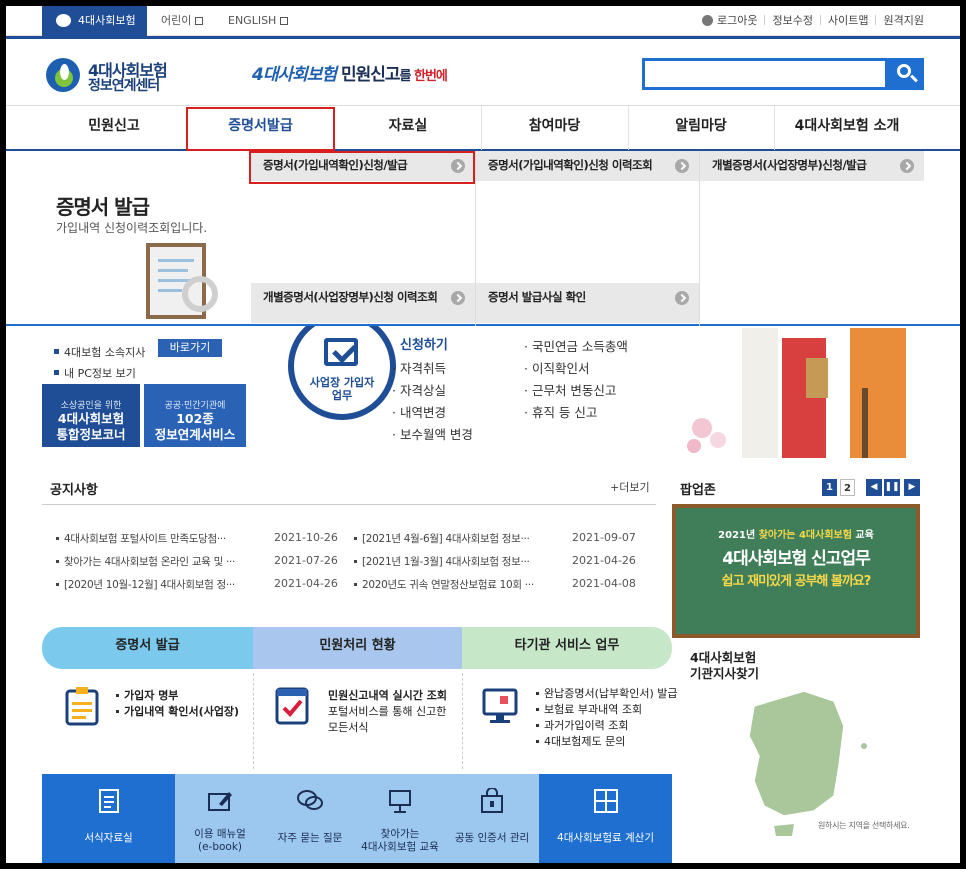 The height and width of the screenshot is (869, 966). What do you see at coordinates (912, 487) in the screenshot?
I see `next-icon: ▶` at bounding box center [912, 487].